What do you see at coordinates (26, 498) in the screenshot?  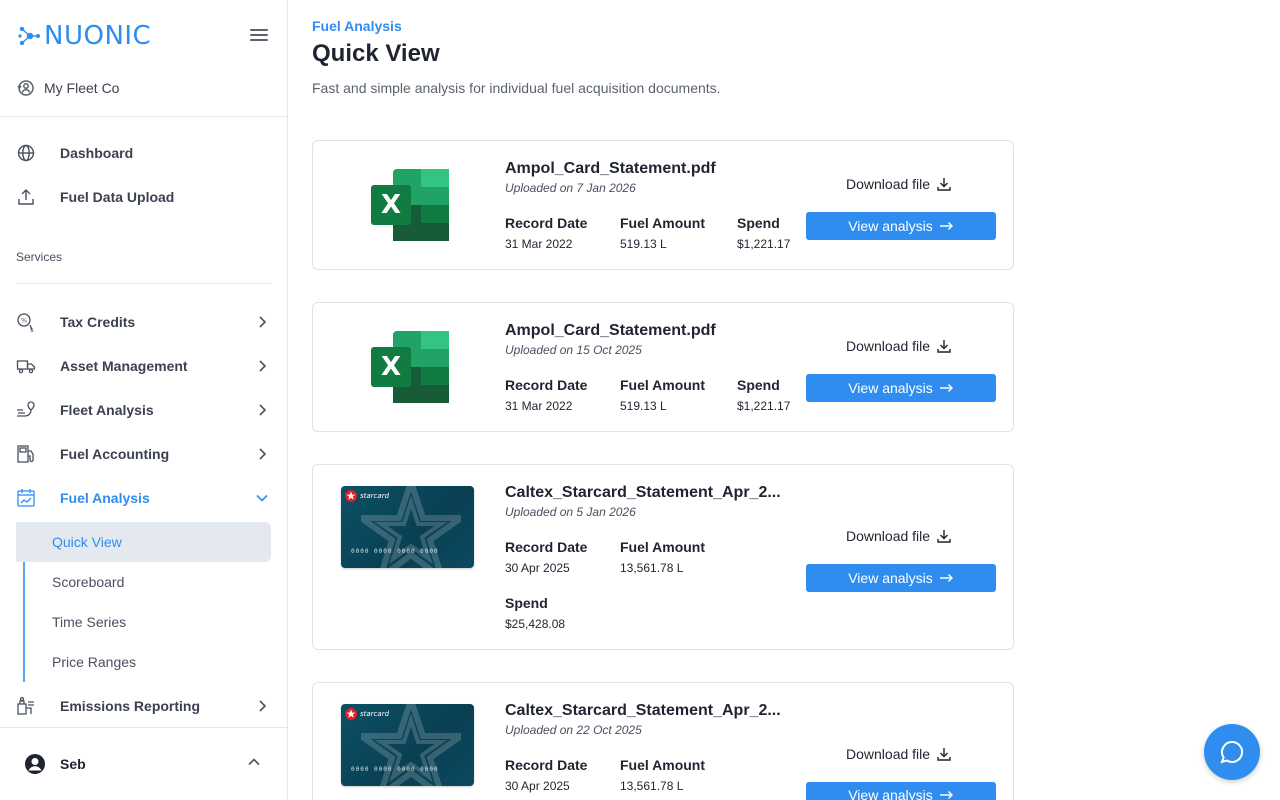 I see `fuel-analysis-icon` at bounding box center [26, 498].